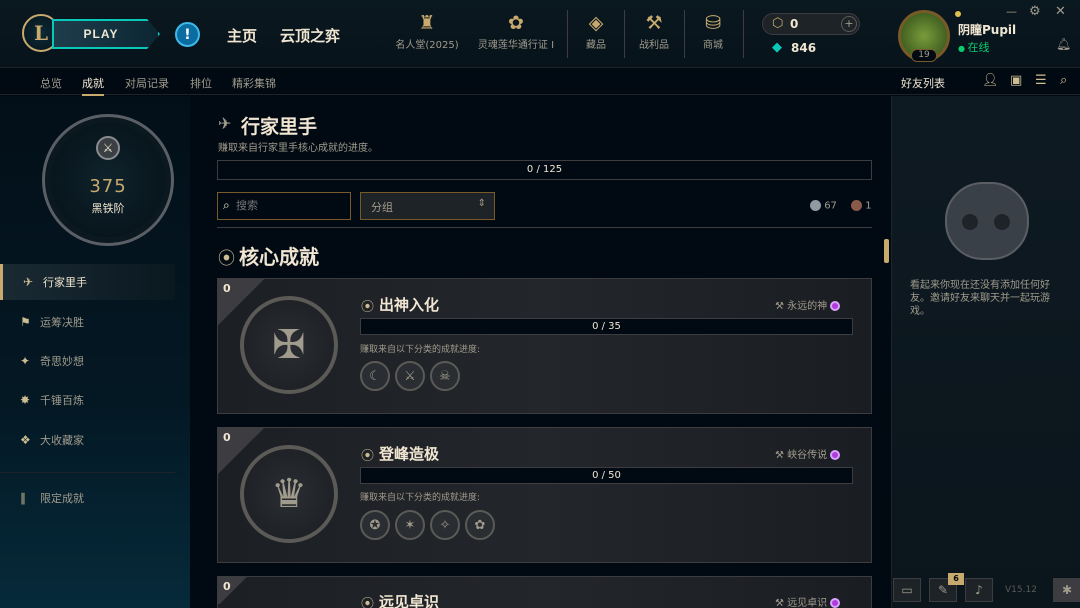 The image size is (1080, 608). Describe the element at coordinates (87, 400) in the screenshot. I see `sidebar-item-veteran: ✸ 千锤百炼` at that location.